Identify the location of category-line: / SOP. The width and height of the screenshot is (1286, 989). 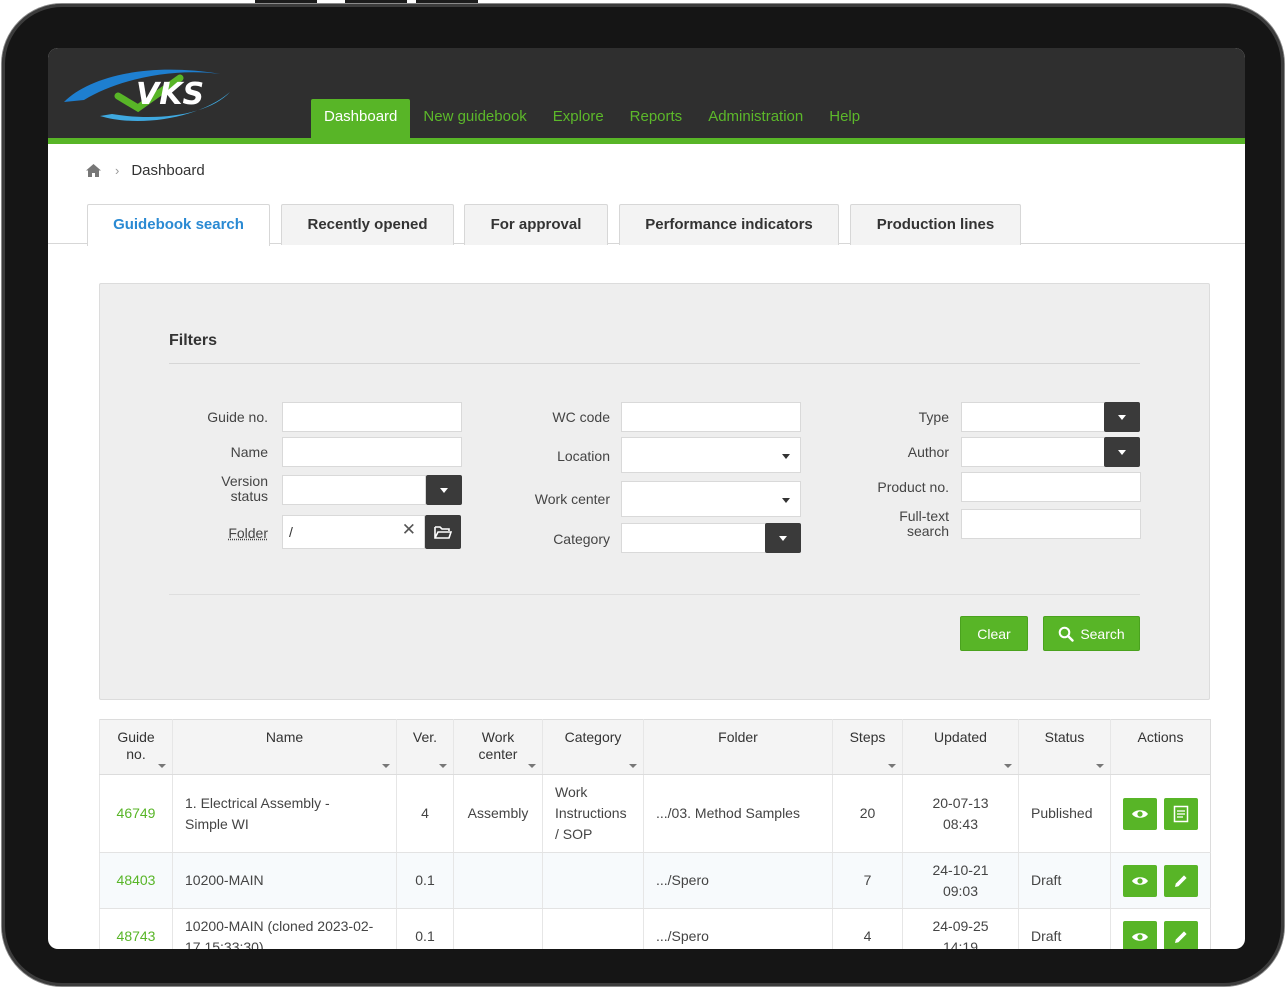
(574, 834).